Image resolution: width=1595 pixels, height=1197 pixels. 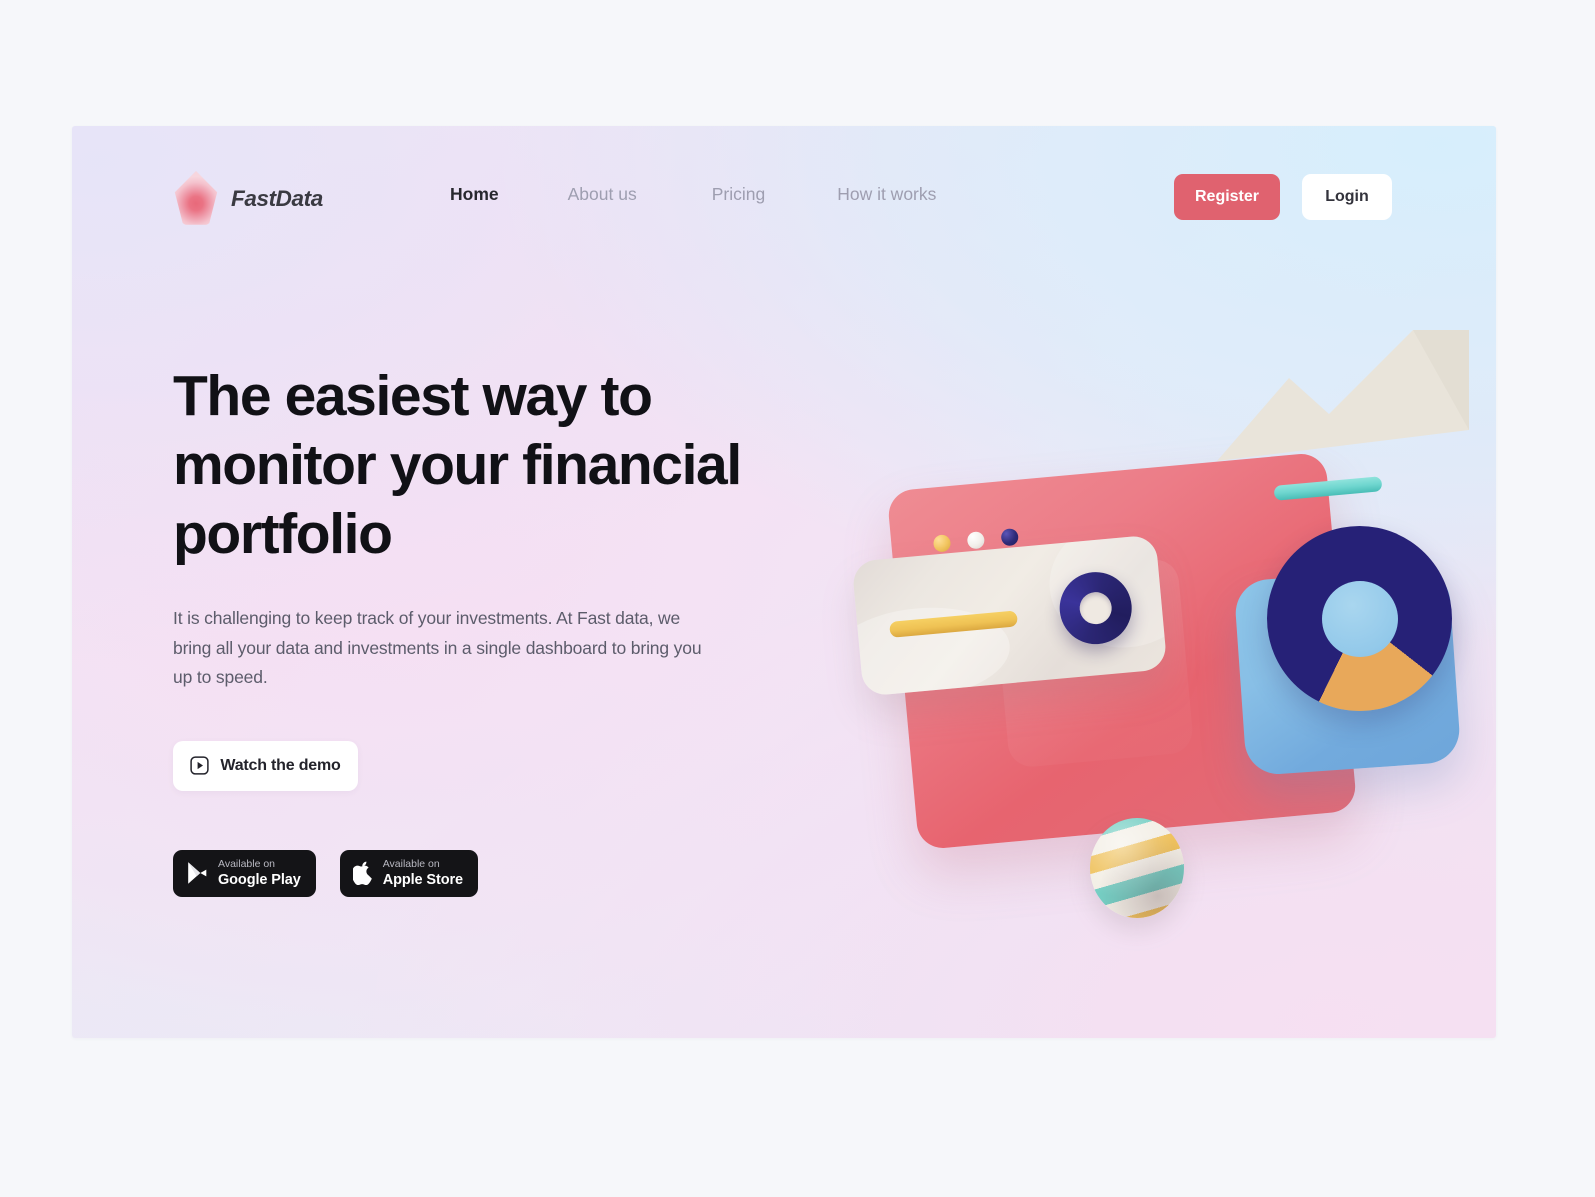 I want to click on traffic-dot-white-icon, so click(x=976, y=540).